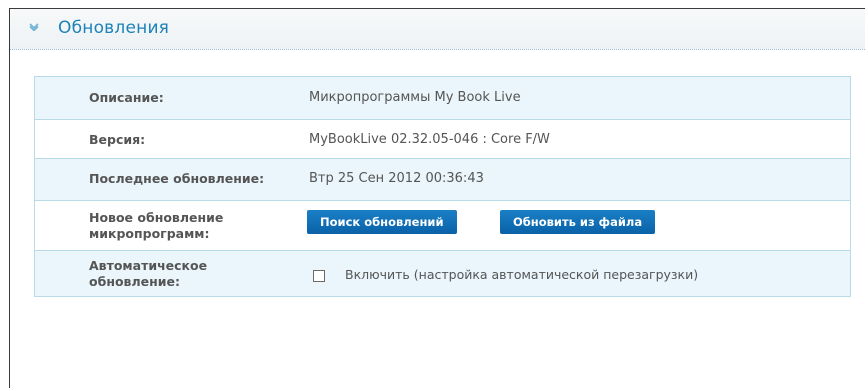 The height and width of the screenshot is (391, 868). What do you see at coordinates (114, 28) in the screenshot?
I see `section-title: Обновления` at bounding box center [114, 28].